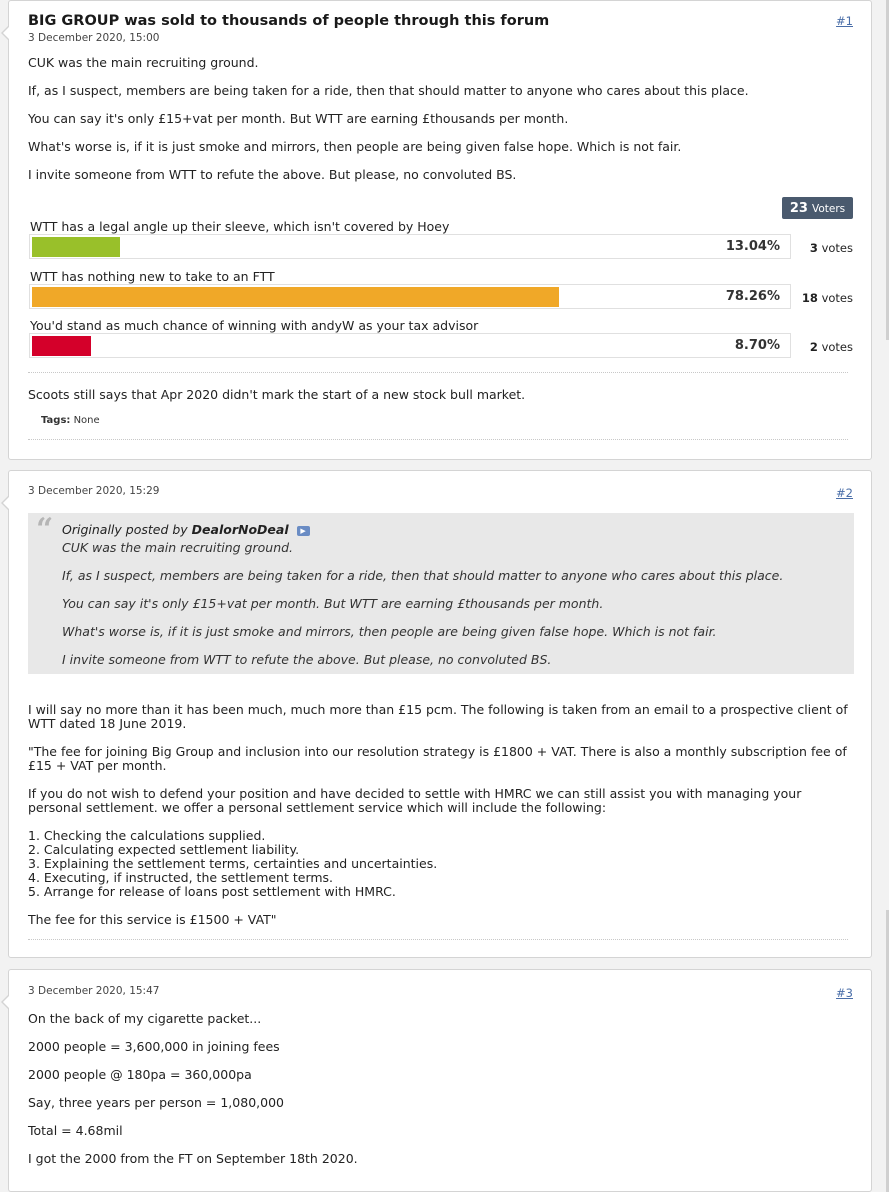  What do you see at coordinates (152, 919) in the screenshot?
I see `post-paragraph: The fee for this service is £1500 + VAT"` at bounding box center [152, 919].